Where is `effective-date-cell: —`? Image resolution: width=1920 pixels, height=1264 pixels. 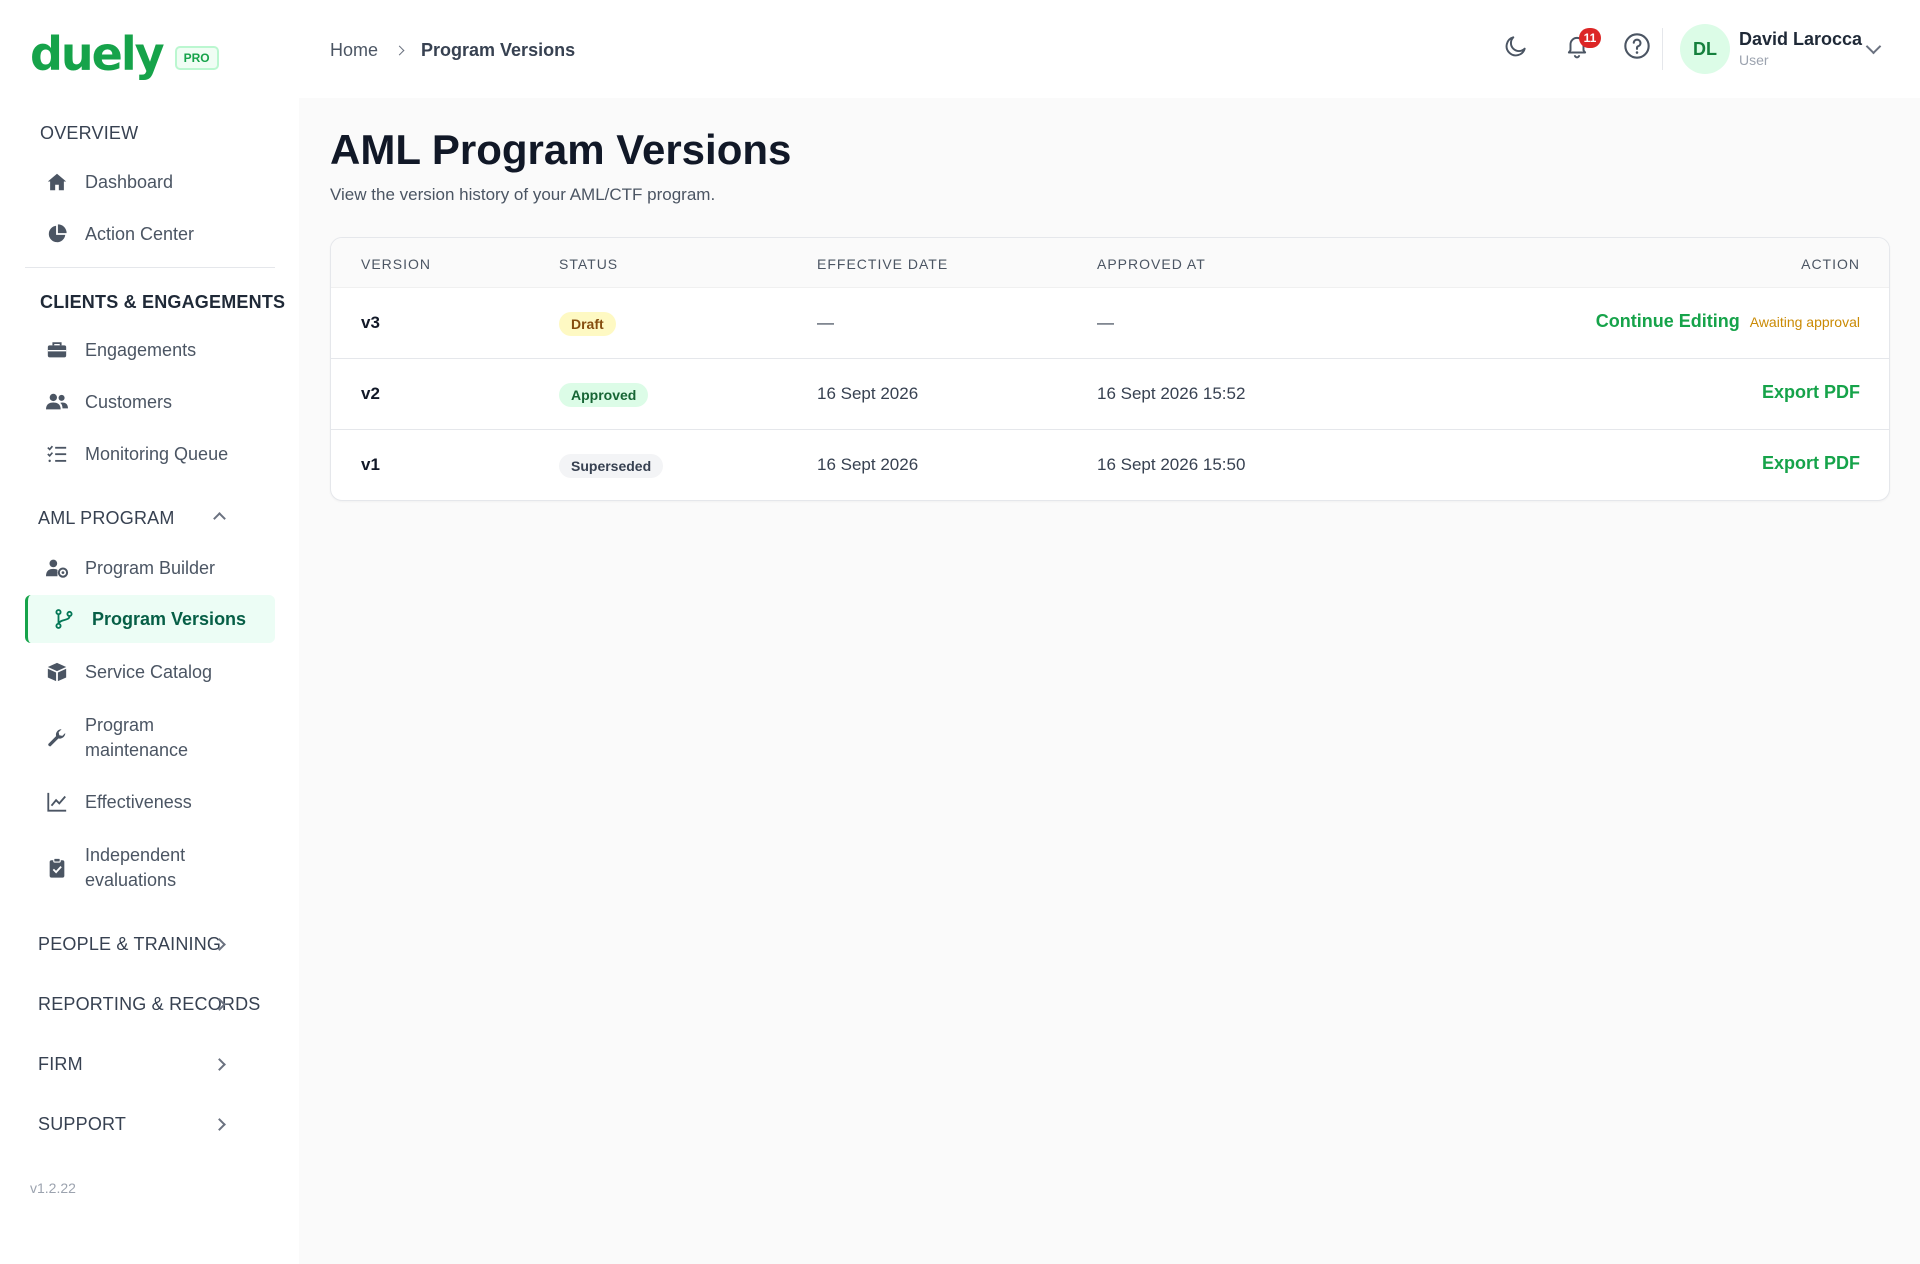 effective-date-cell: — is located at coordinates (825, 322).